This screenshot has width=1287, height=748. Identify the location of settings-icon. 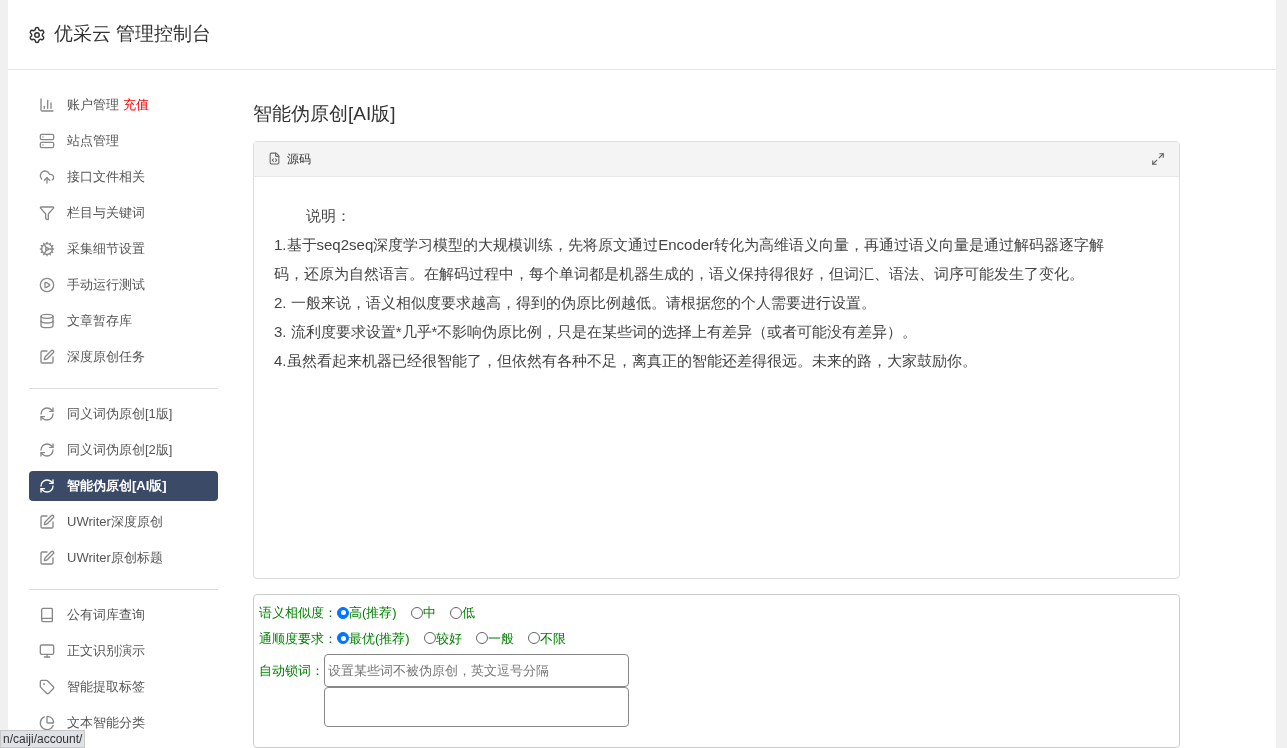
(37, 34).